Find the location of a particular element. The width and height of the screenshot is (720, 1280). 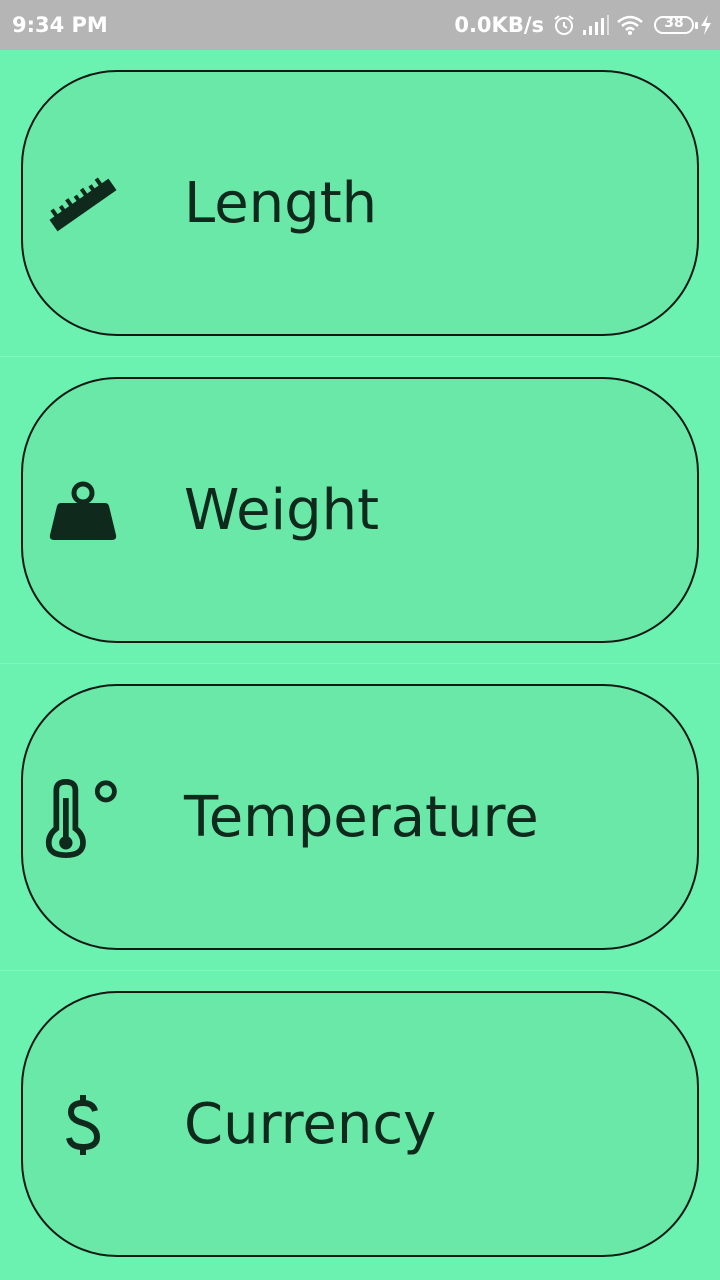

signal-icon is located at coordinates (596, 25).